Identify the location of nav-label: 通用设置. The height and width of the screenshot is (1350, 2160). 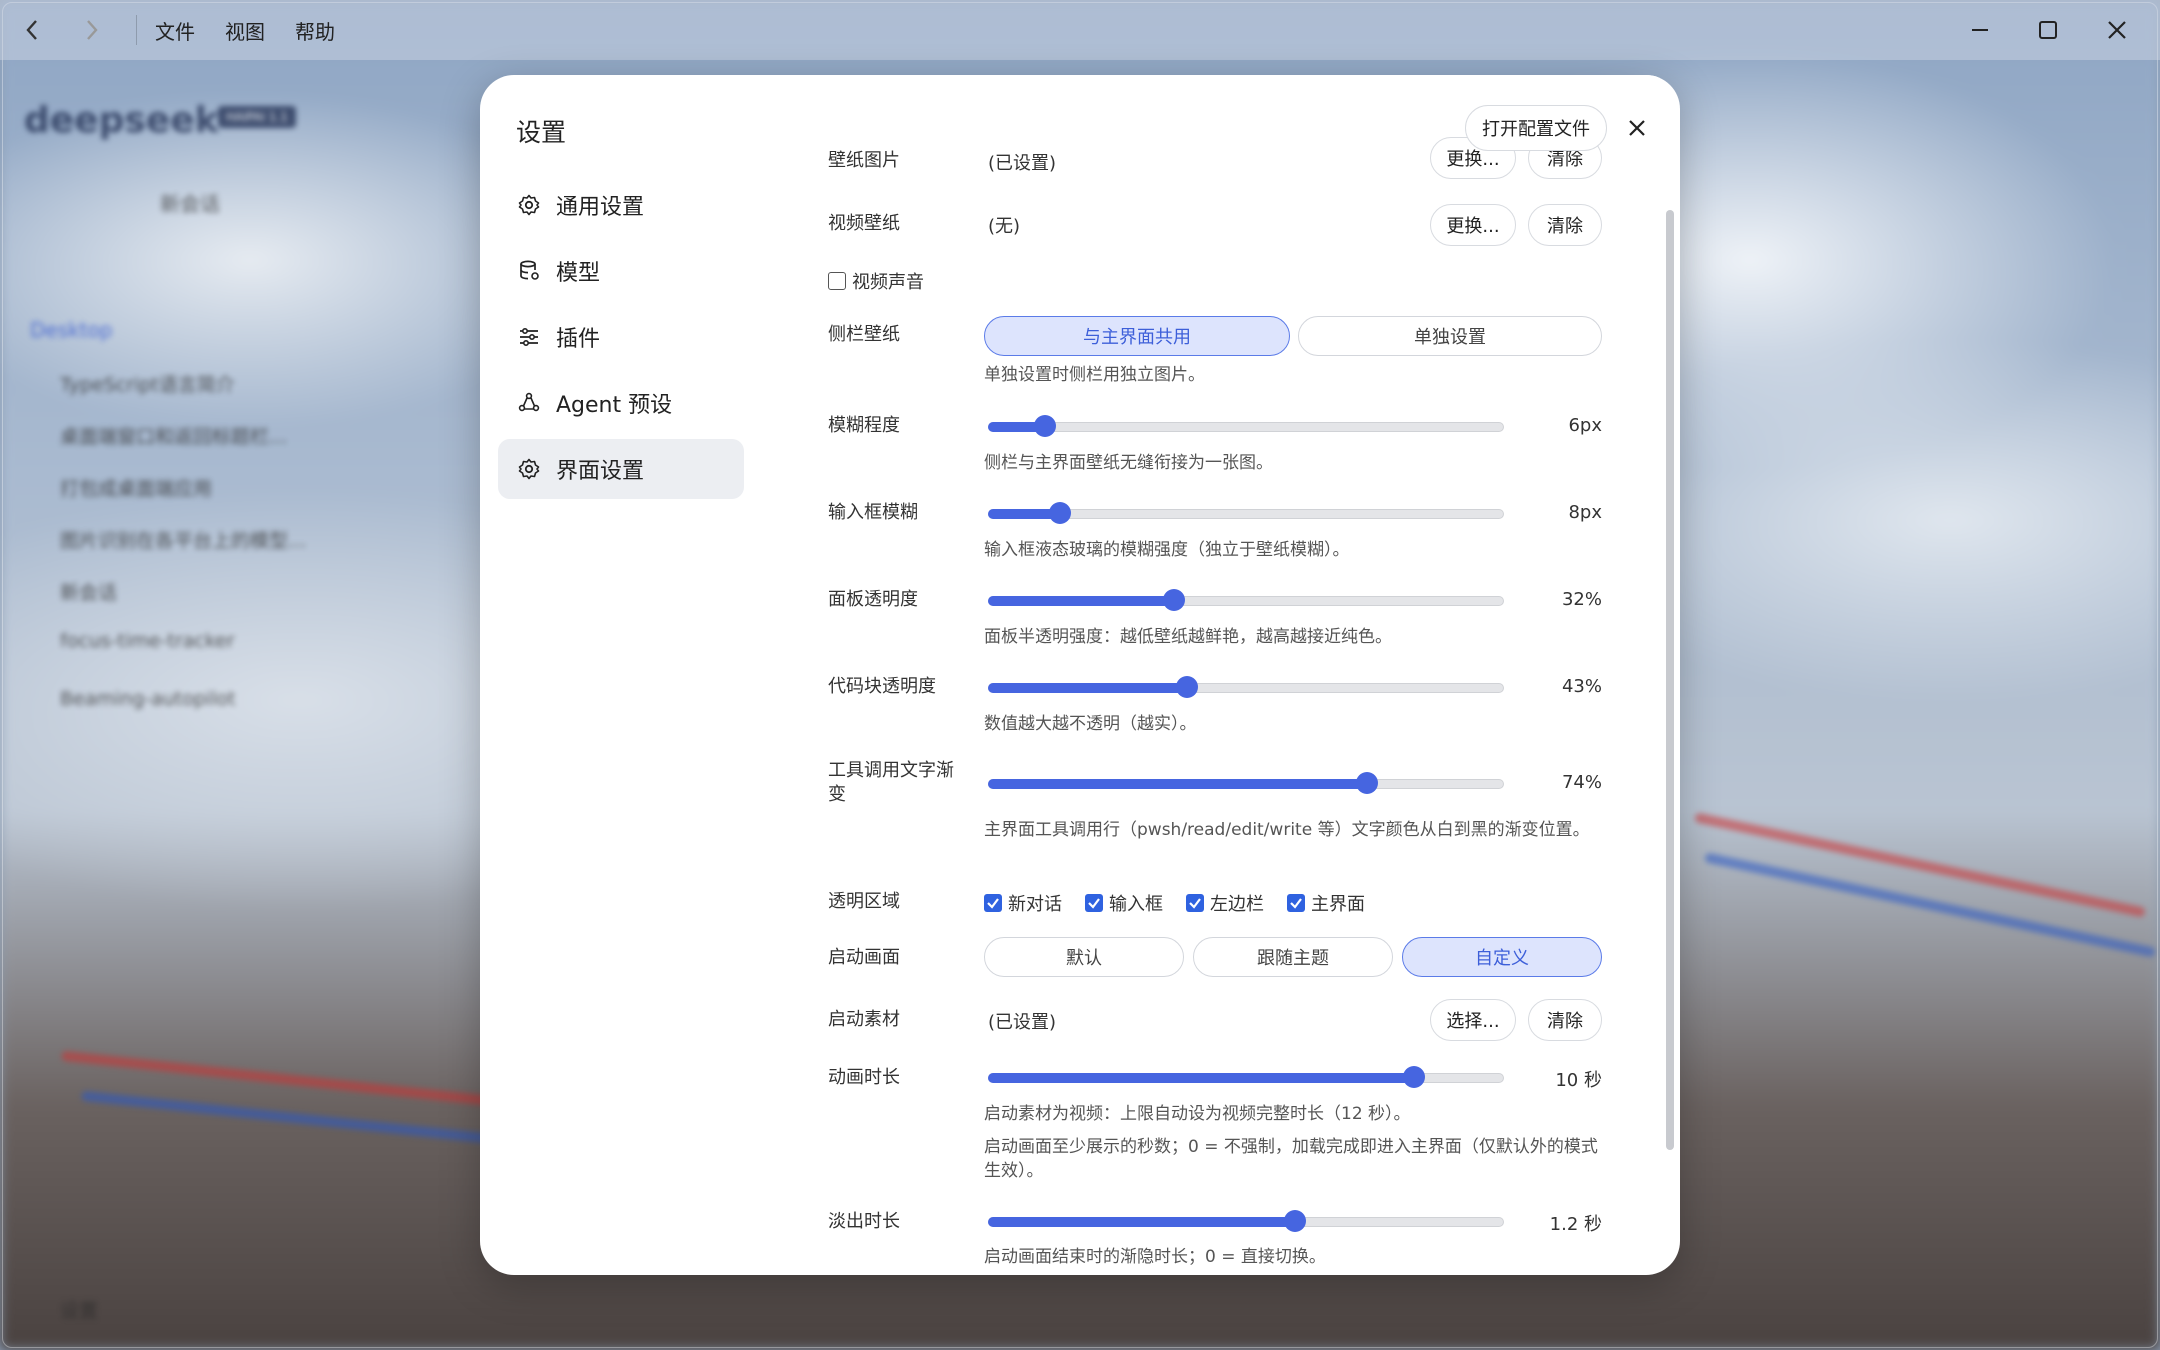
(600, 207).